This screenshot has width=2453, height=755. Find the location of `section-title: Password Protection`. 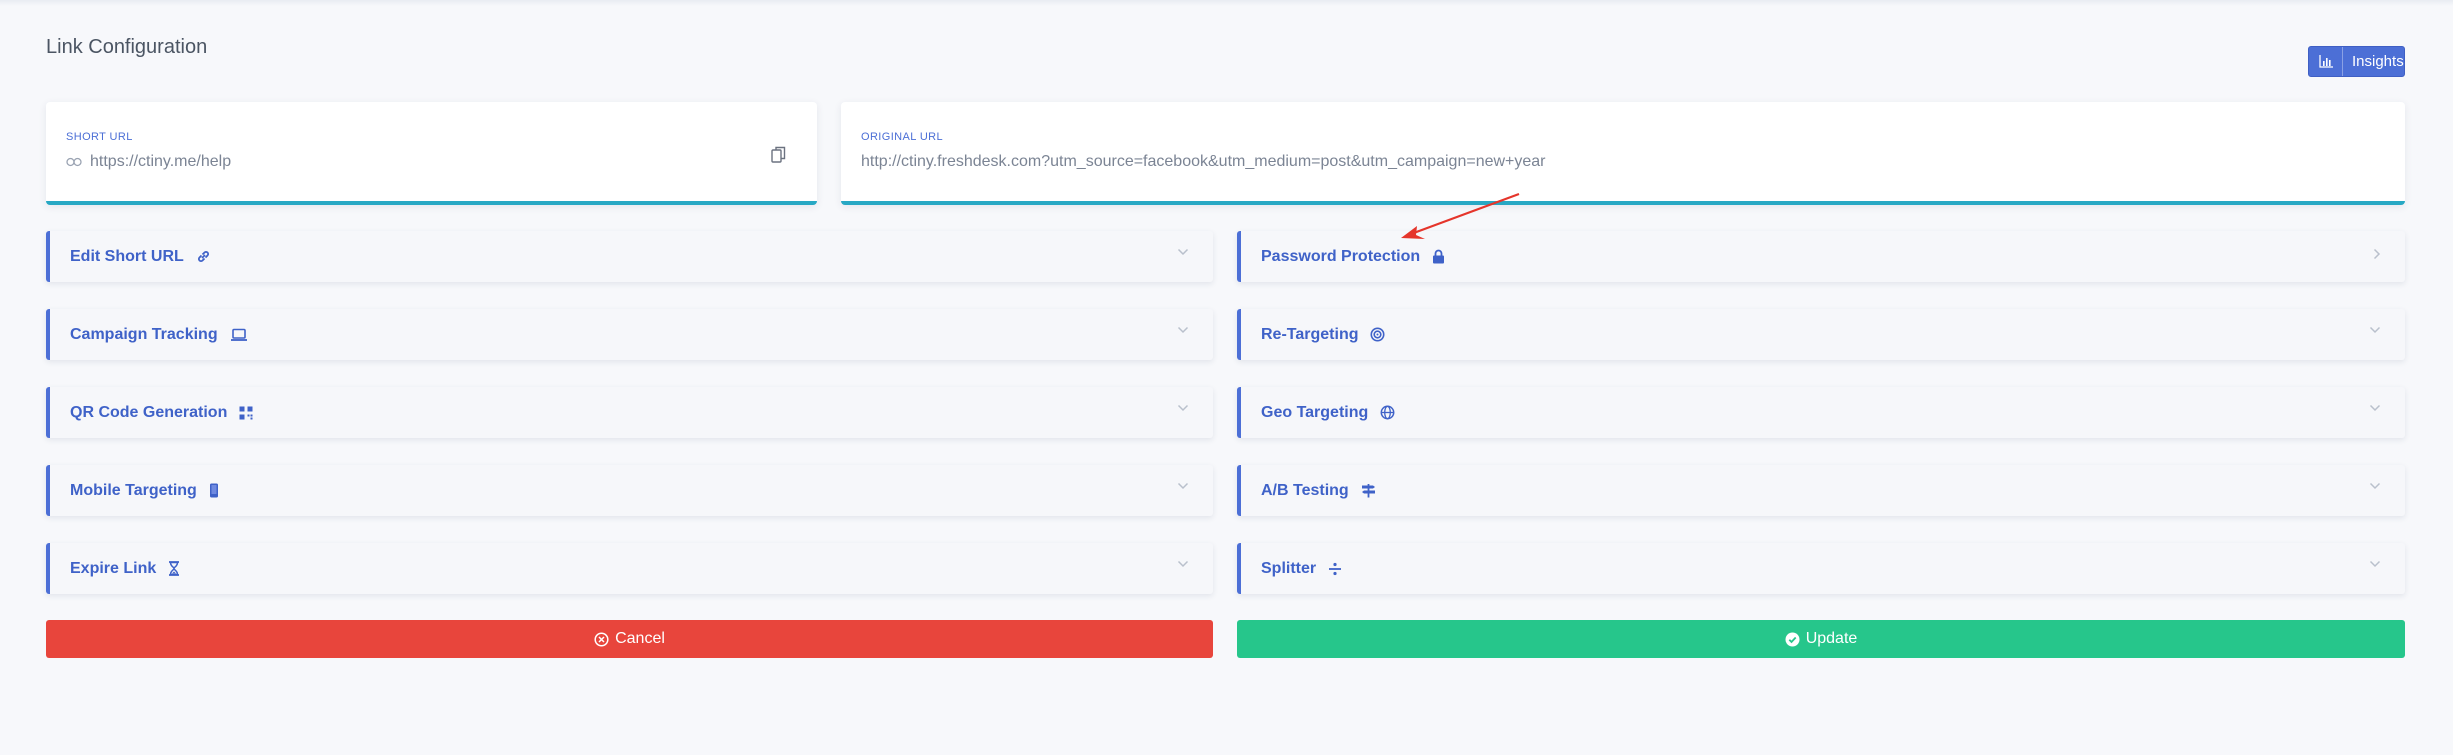

section-title: Password Protection is located at coordinates (1341, 256).